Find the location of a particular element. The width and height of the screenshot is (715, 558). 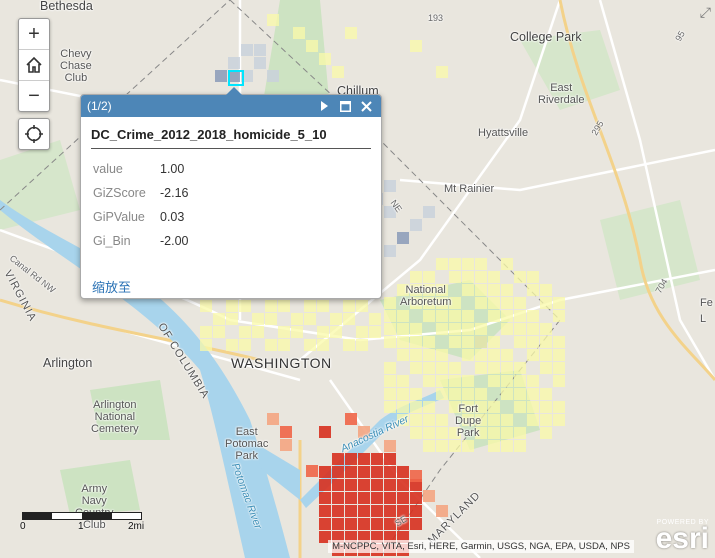

zoom-to-link: 缩放至 is located at coordinates (111, 286).